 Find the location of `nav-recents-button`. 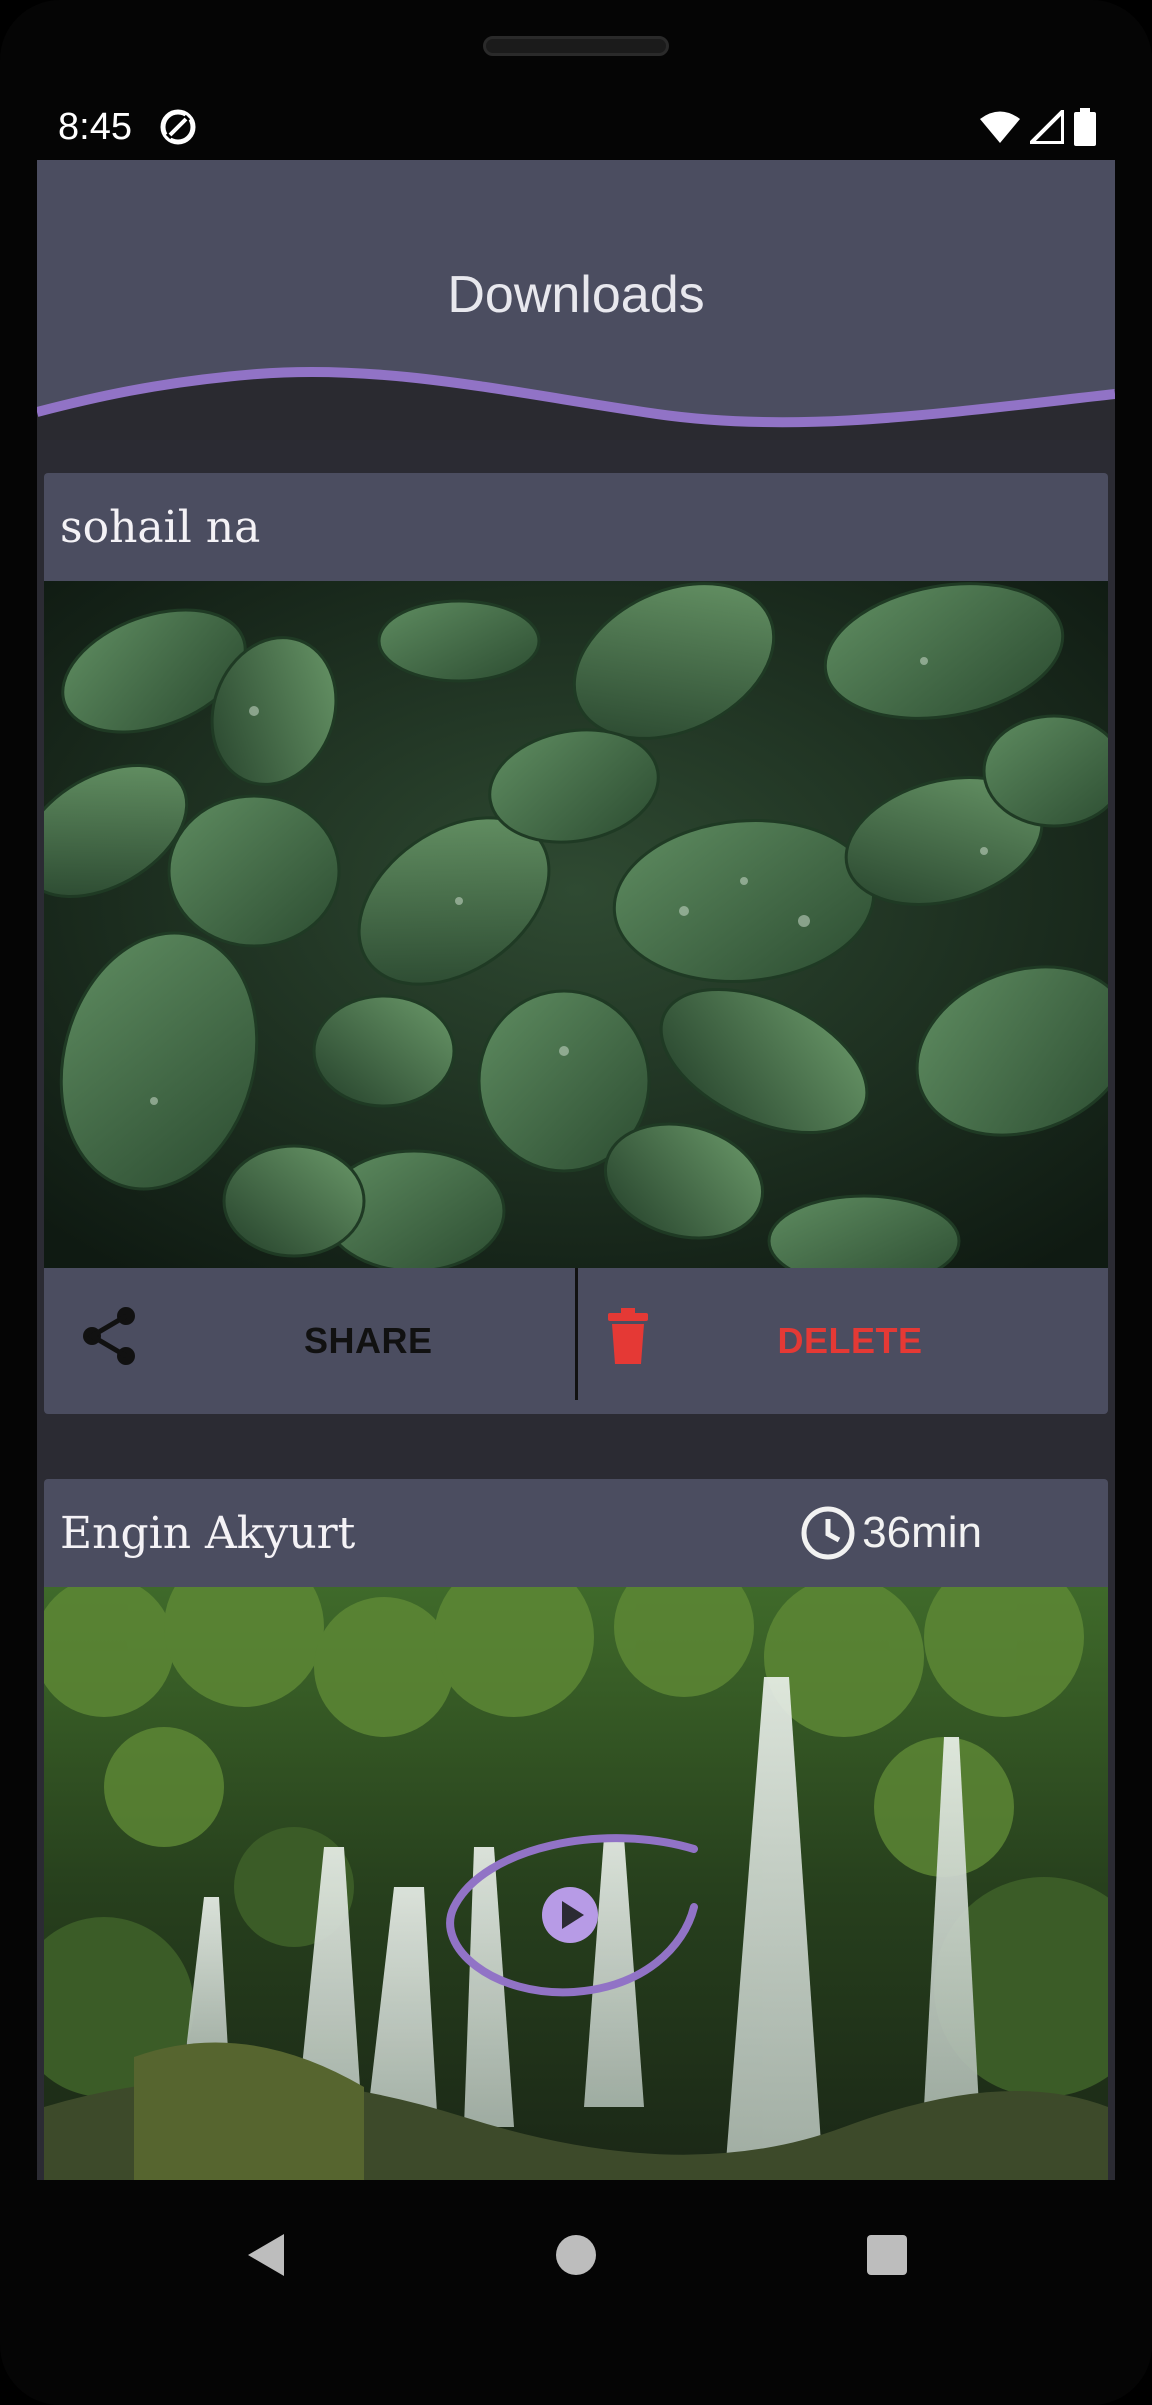

nav-recents-button is located at coordinates (887, 2255).